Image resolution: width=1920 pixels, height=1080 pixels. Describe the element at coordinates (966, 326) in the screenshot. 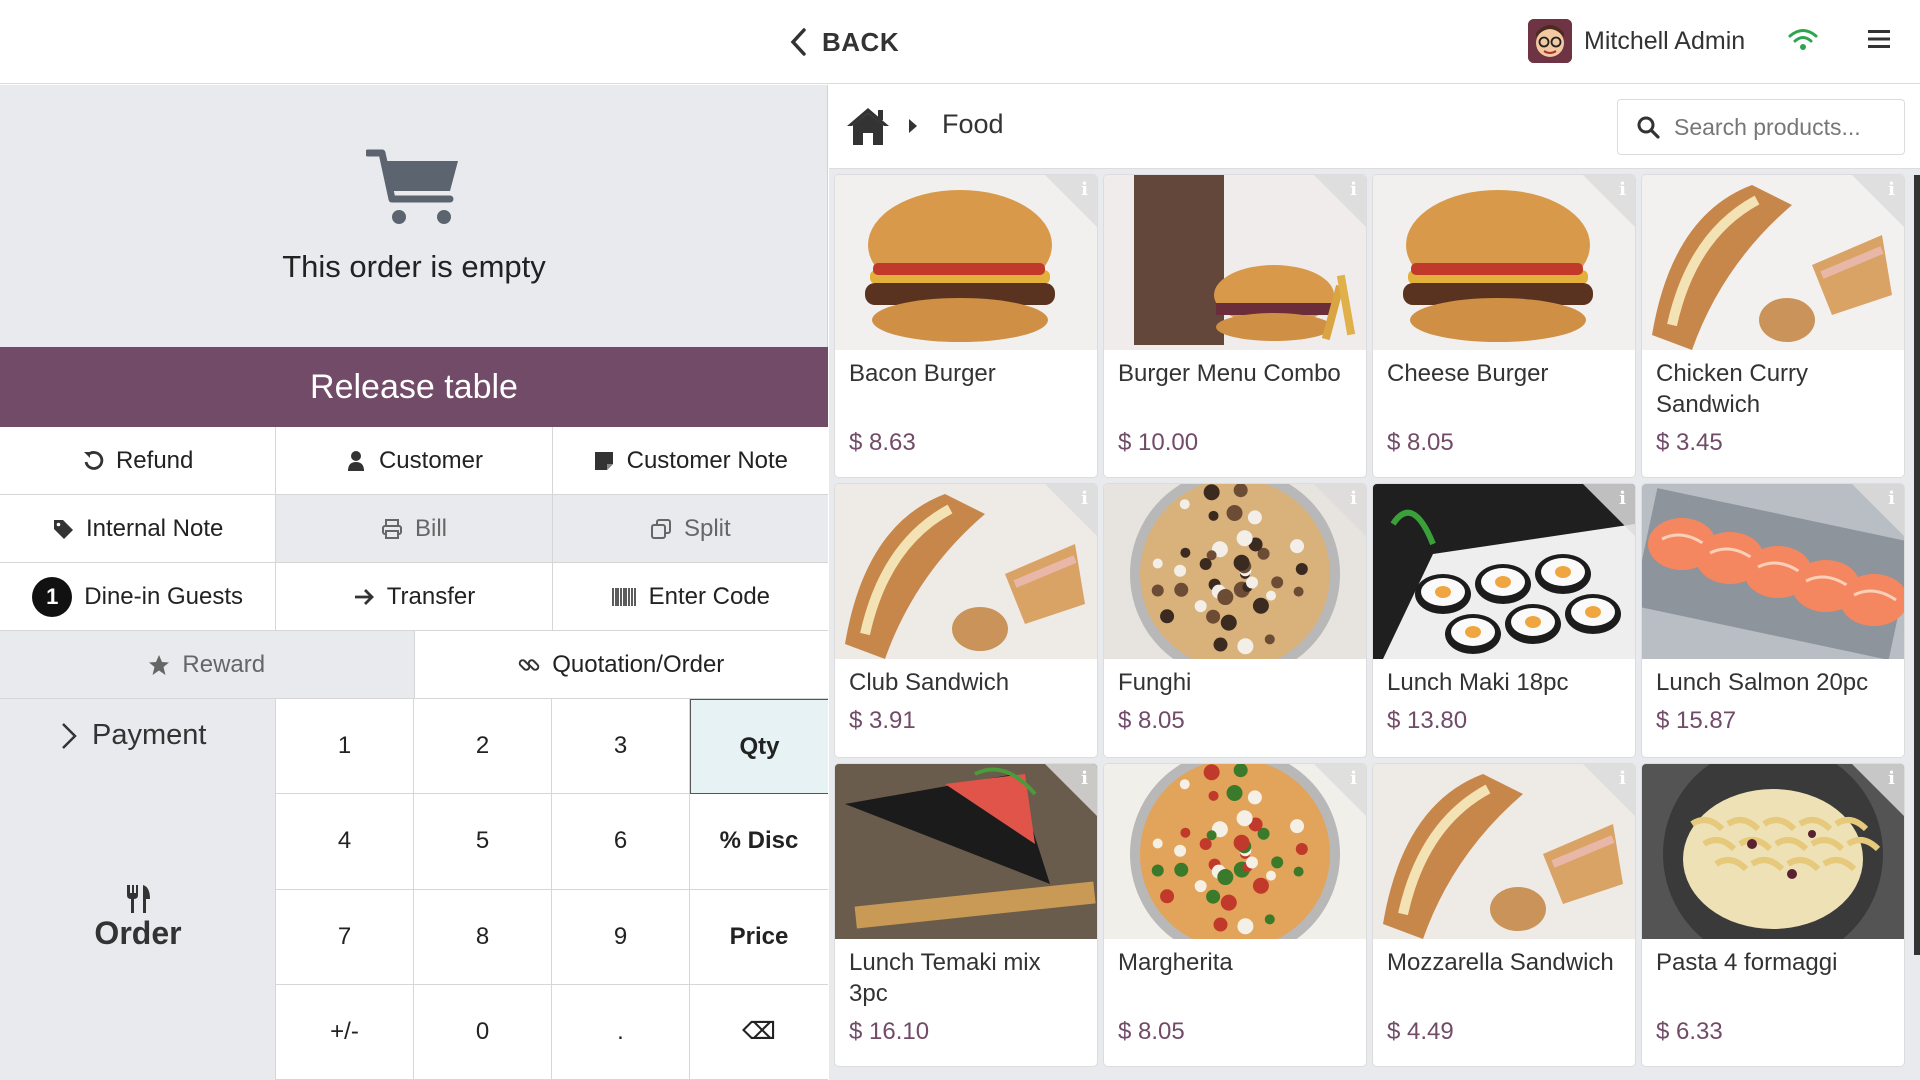

I see `product-card: i Bacon Burger $ 8.63` at that location.